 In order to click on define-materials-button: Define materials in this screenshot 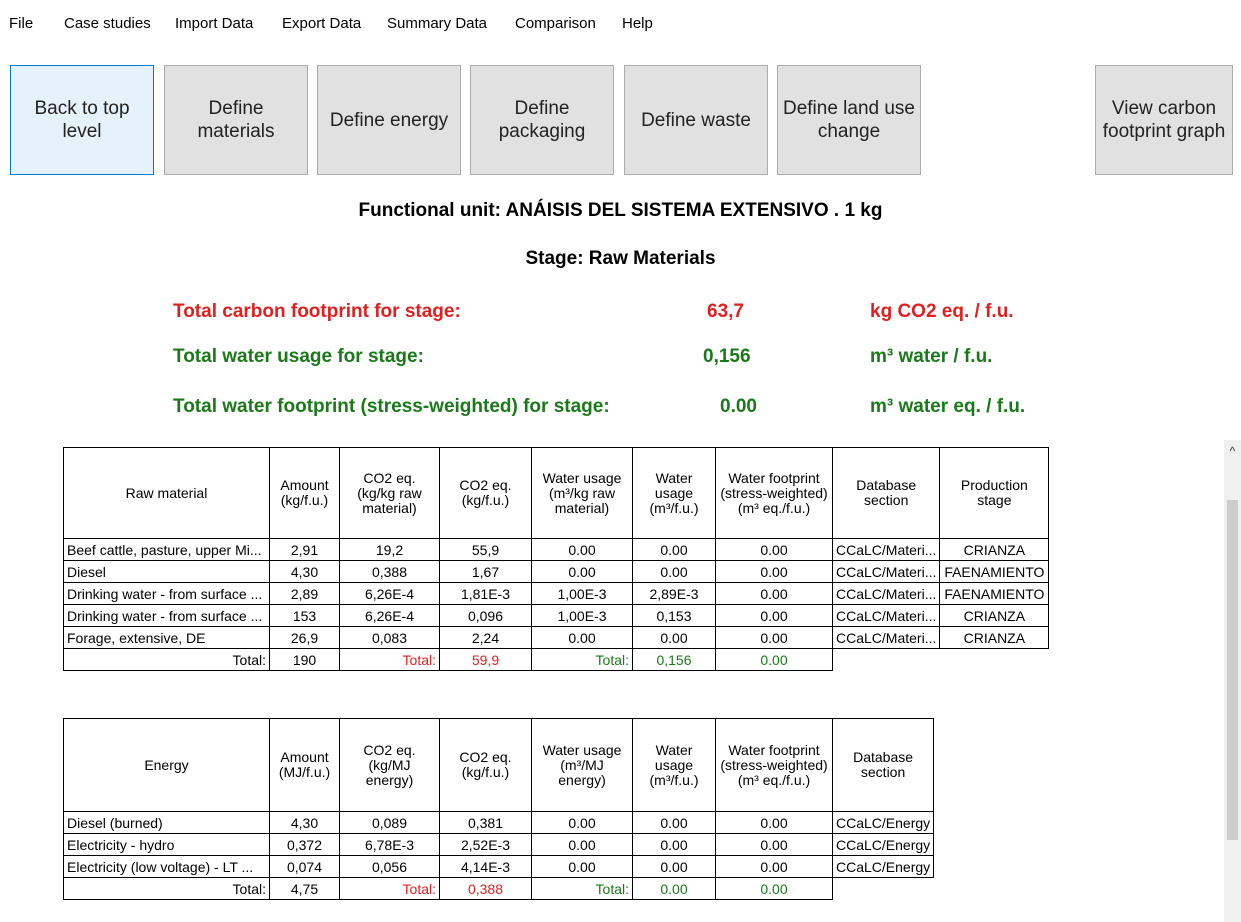, I will do `click(236, 120)`.